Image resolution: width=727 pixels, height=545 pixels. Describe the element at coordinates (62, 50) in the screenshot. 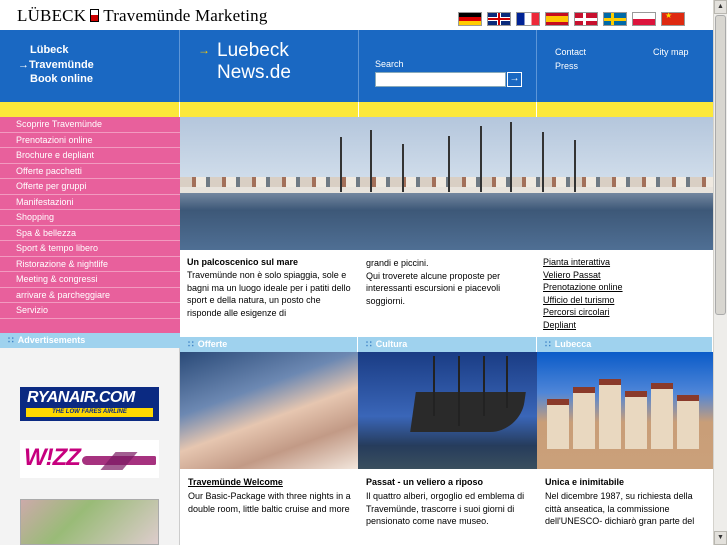

I see `nav-item-luebeck: Lübeck` at that location.